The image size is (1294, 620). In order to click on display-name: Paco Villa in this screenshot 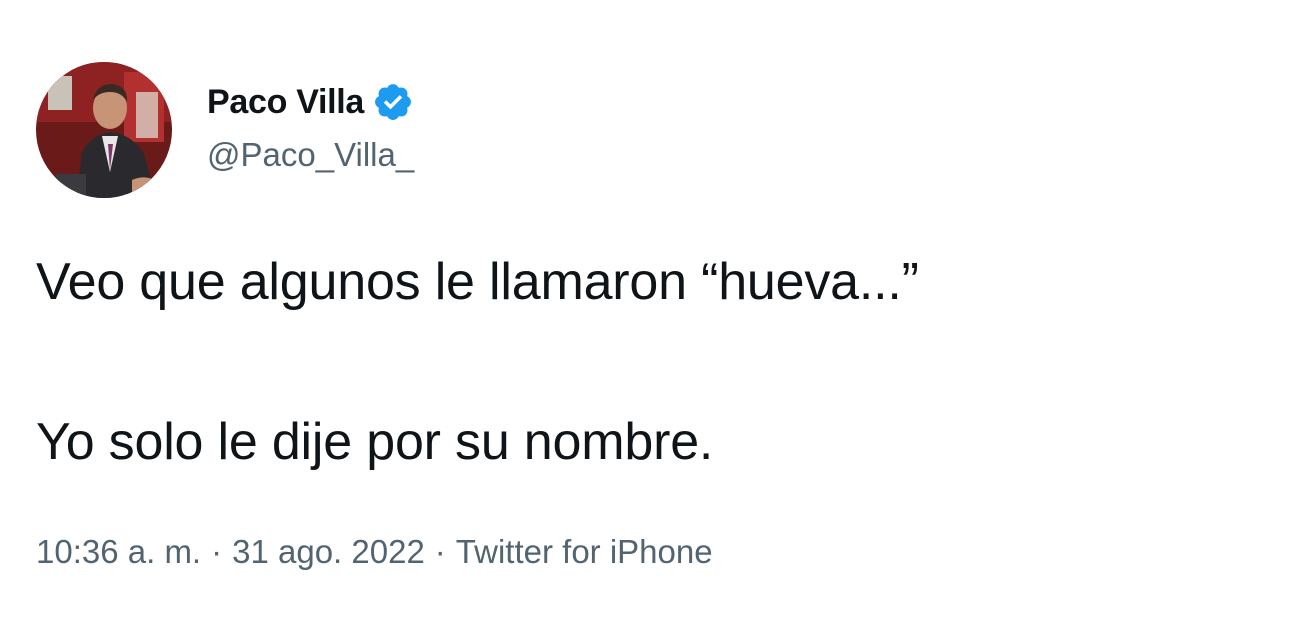, I will do `click(285, 102)`.